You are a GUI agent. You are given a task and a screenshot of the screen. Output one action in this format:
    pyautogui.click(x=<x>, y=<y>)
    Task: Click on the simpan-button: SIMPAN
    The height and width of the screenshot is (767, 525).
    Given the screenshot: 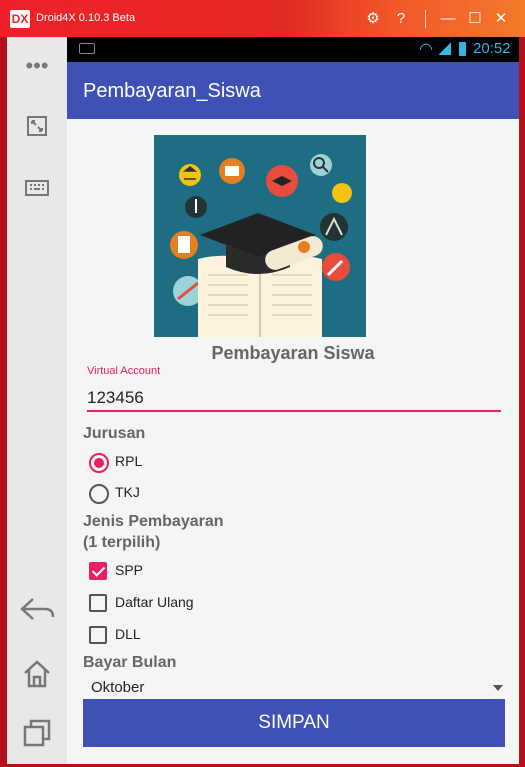 What is the action you would take?
    pyautogui.click(x=294, y=723)
    